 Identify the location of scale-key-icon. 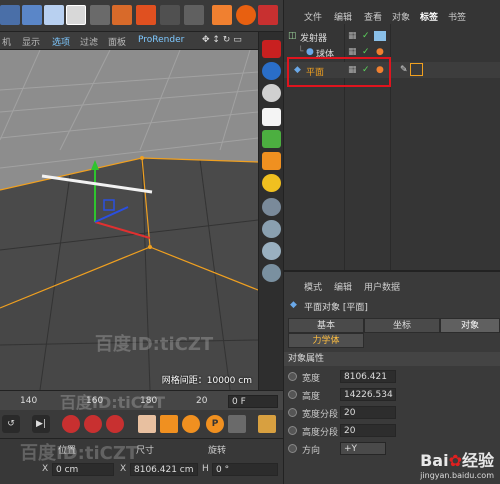
(169, 424).